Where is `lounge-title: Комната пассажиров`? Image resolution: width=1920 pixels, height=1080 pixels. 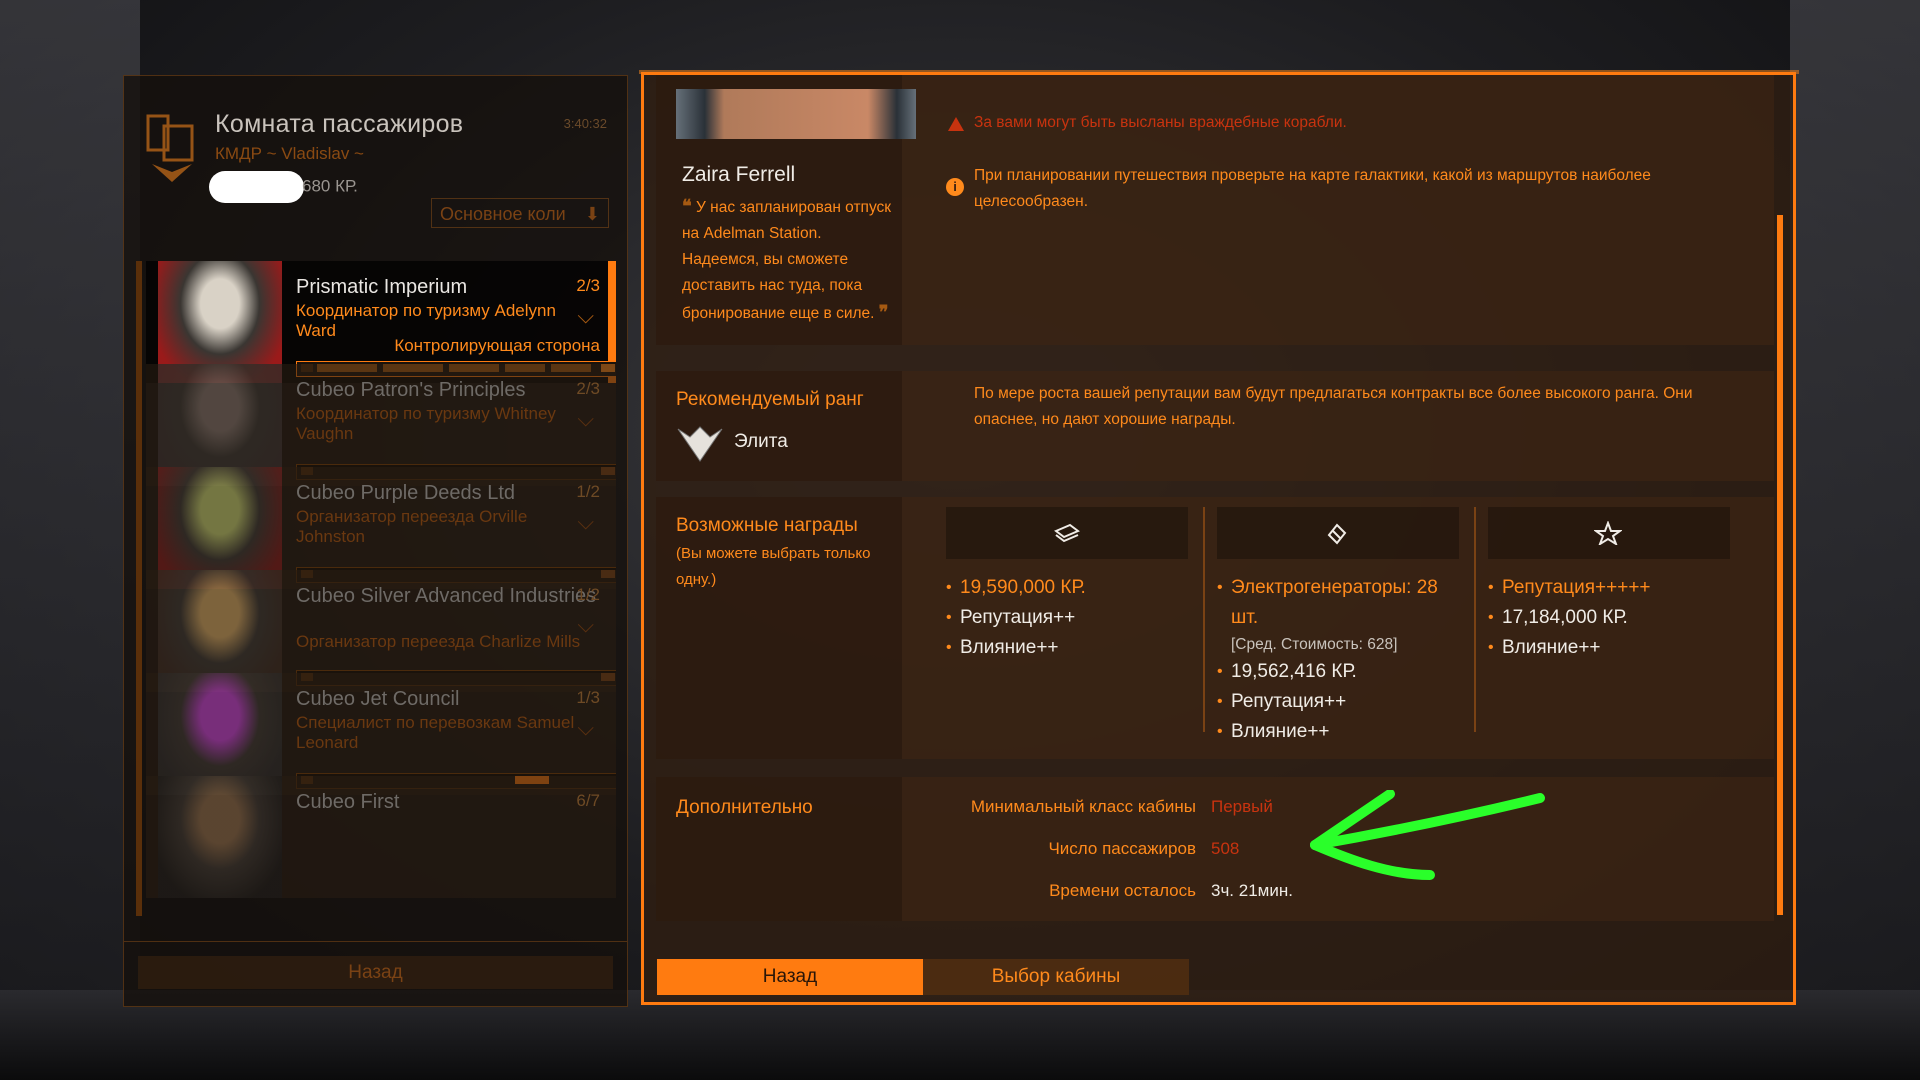
lounge-title: Комната пассажиров is located at coordinates (339, 124).